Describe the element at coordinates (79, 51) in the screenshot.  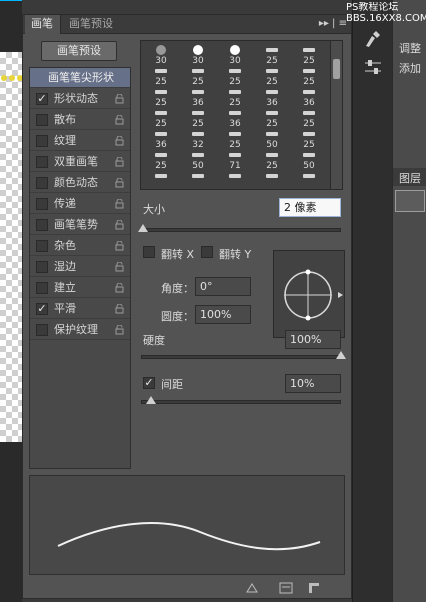
I see `brush-presets-button: 画笔预设` at that location.